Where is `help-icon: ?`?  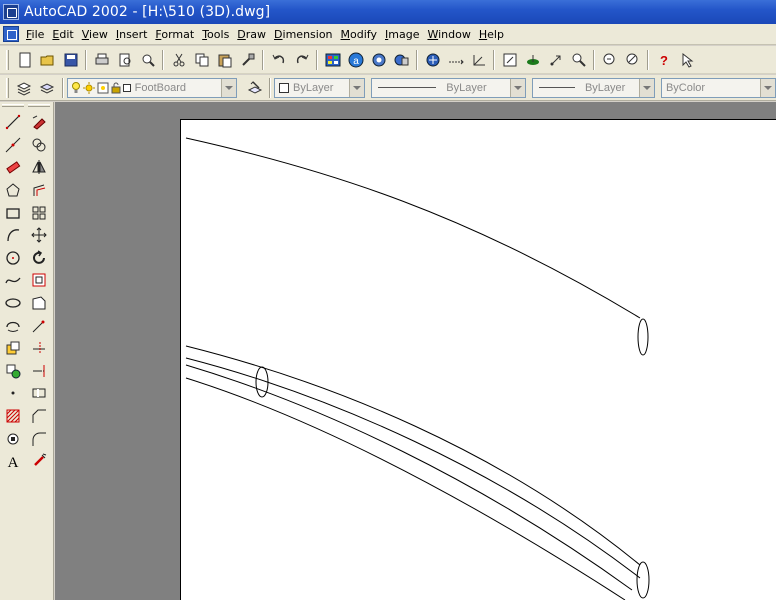 help-icon: ? is located at coordinates (663, 60).